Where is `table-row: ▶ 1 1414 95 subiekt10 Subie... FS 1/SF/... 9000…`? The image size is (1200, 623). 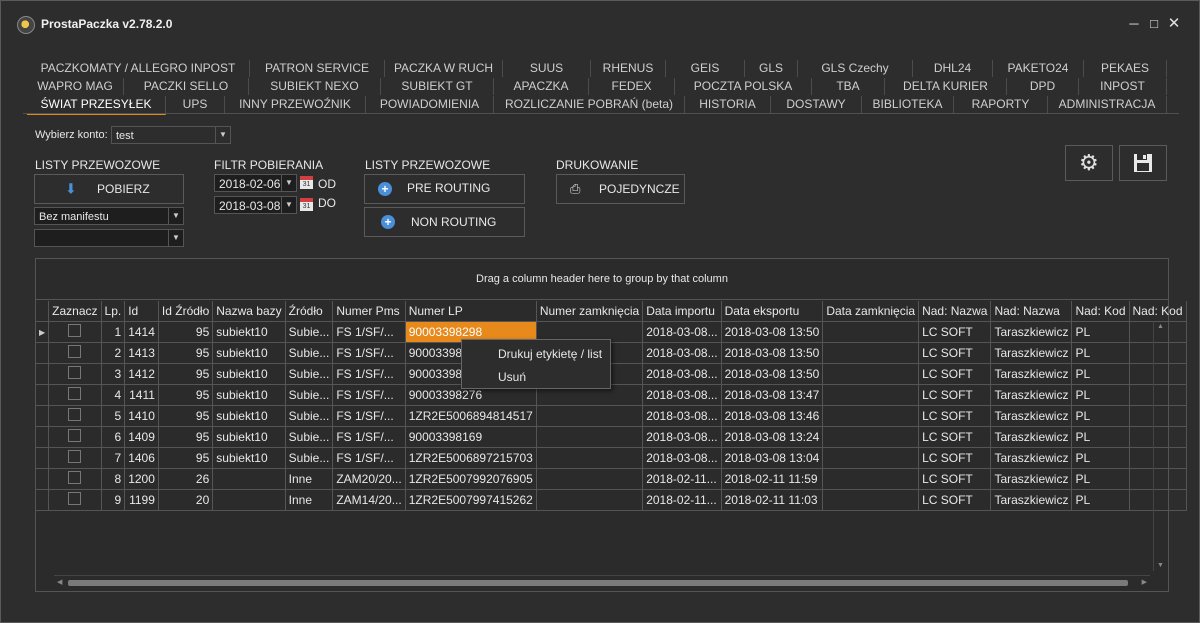 table-row: ▶ 1 1414 95 subiekt10 Subie... FS 1/SF/... 9000… is located at coordinates (611, 332).